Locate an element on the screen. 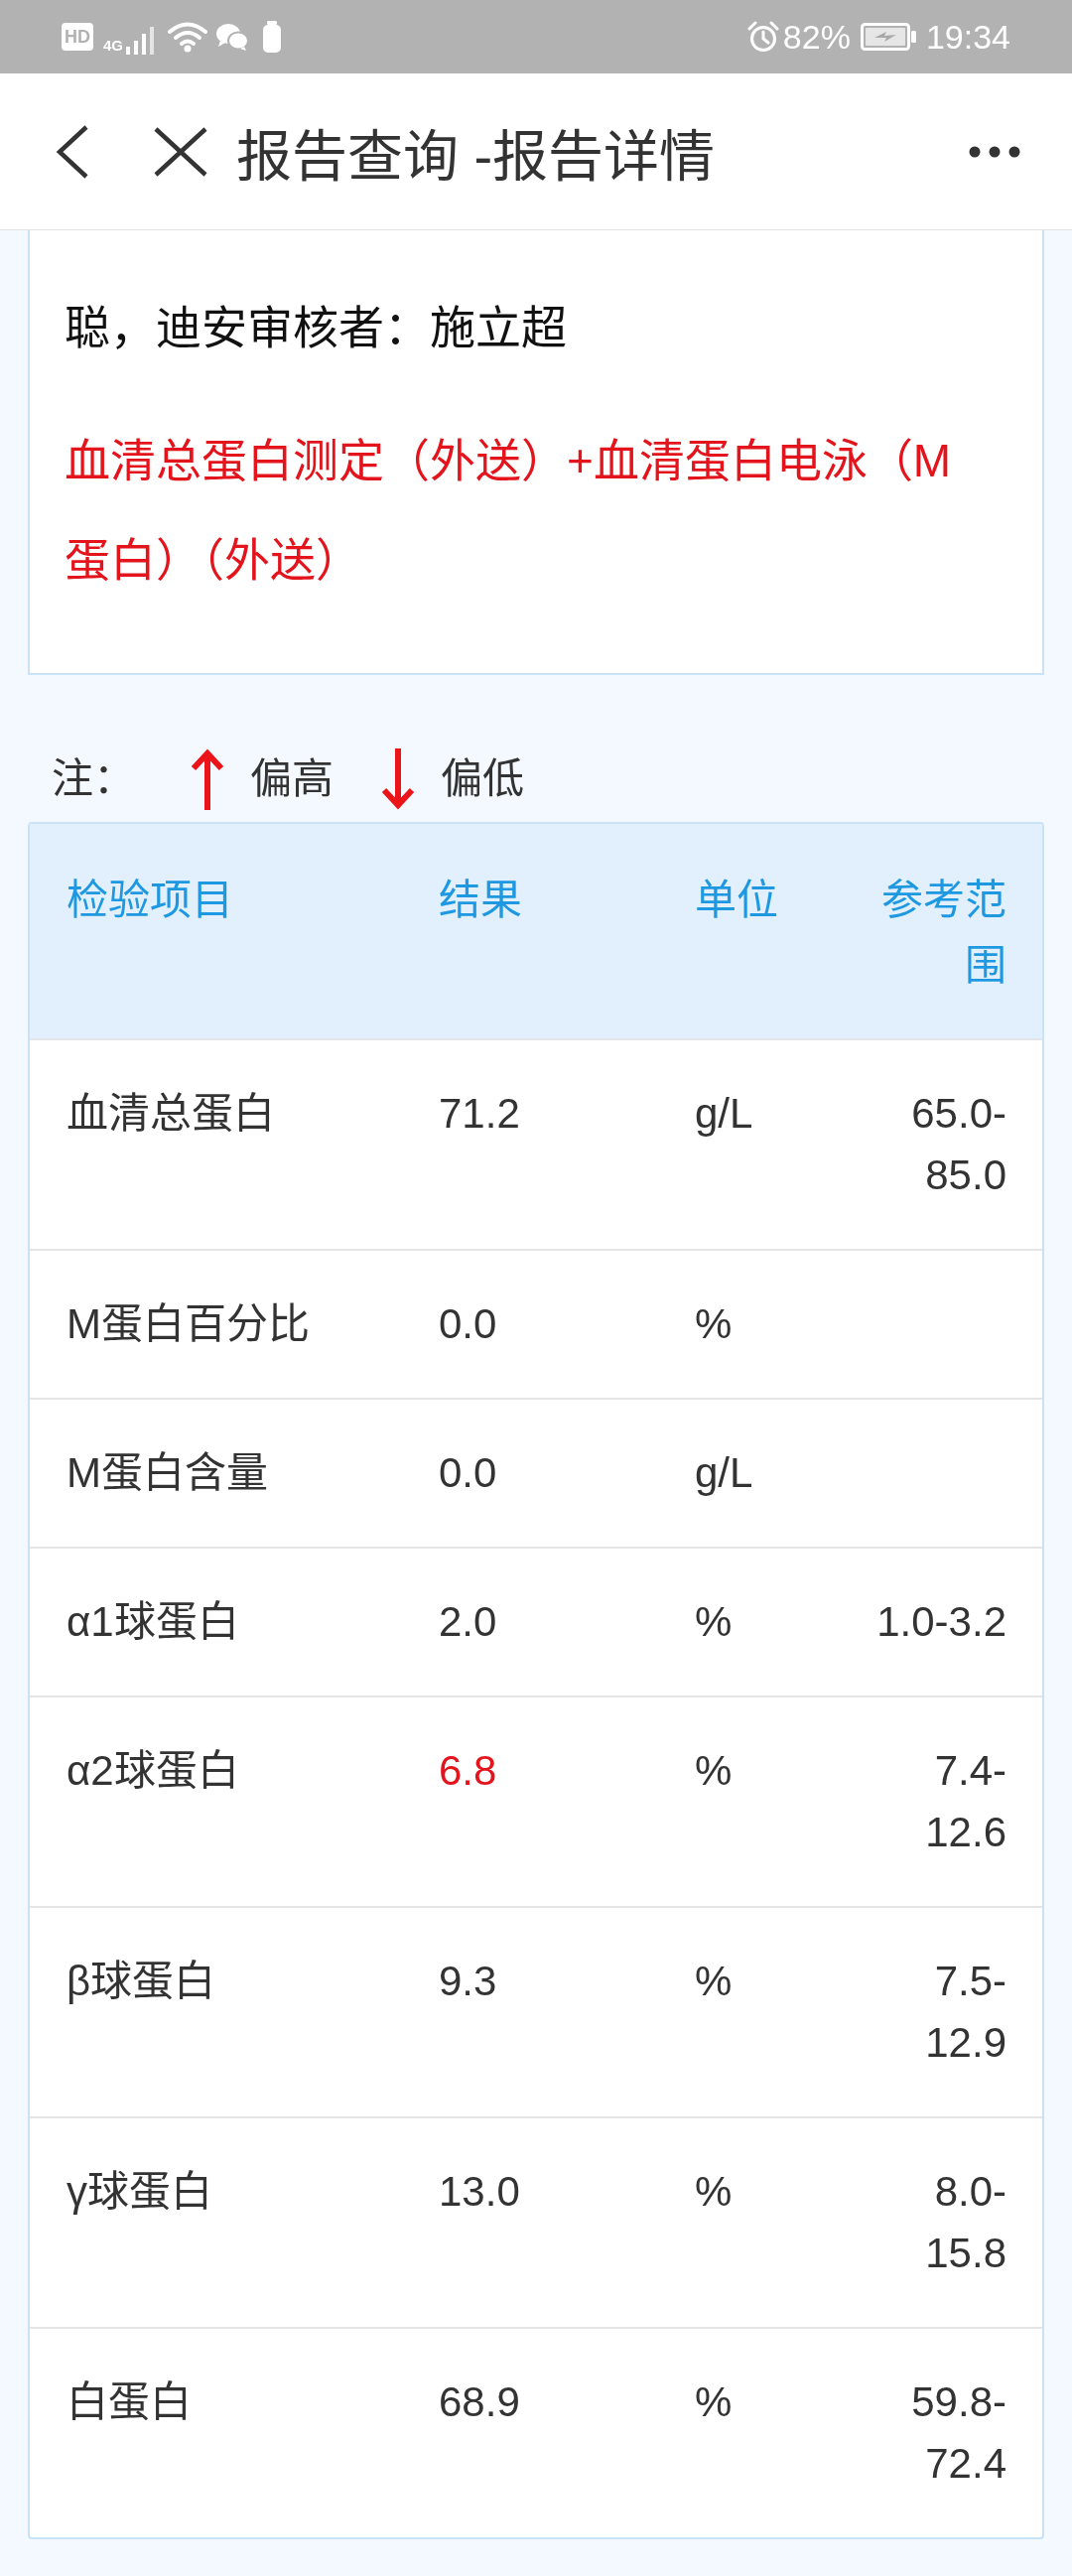 This screenshot has width=1072, height=2576. more-button is located at coordinates (994, 151).